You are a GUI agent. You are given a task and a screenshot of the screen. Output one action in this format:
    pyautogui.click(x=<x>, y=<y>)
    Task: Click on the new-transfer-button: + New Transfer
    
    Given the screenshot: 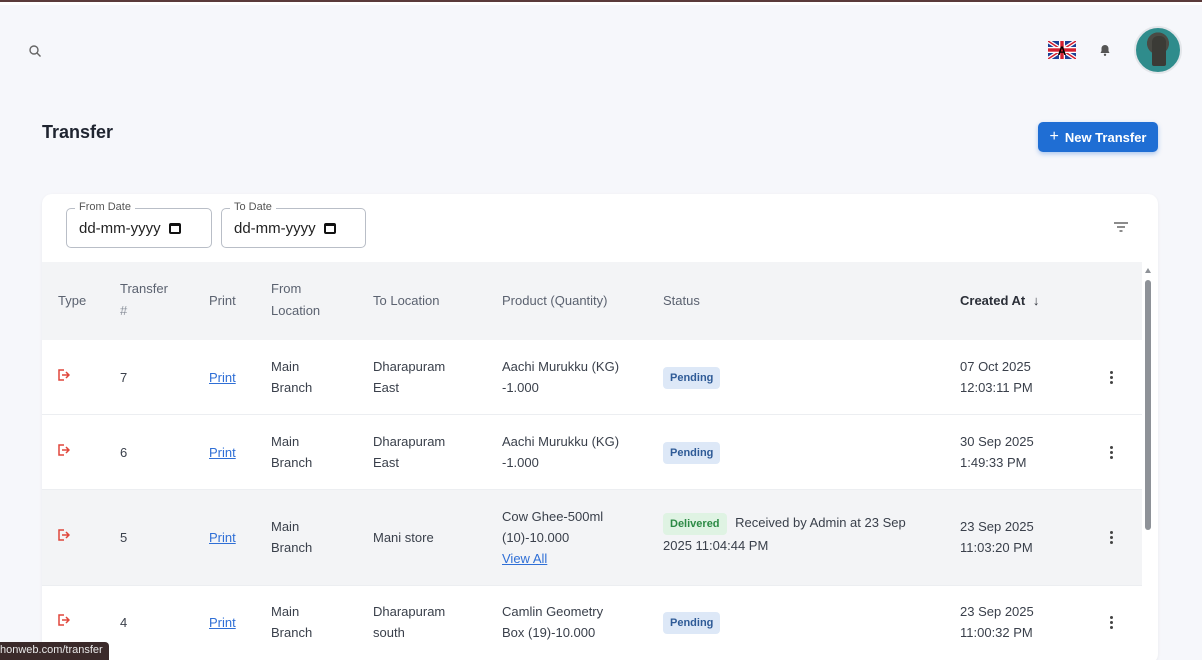 What is the action you would take?
    pyautogui.click(x=1098, y=137)
    